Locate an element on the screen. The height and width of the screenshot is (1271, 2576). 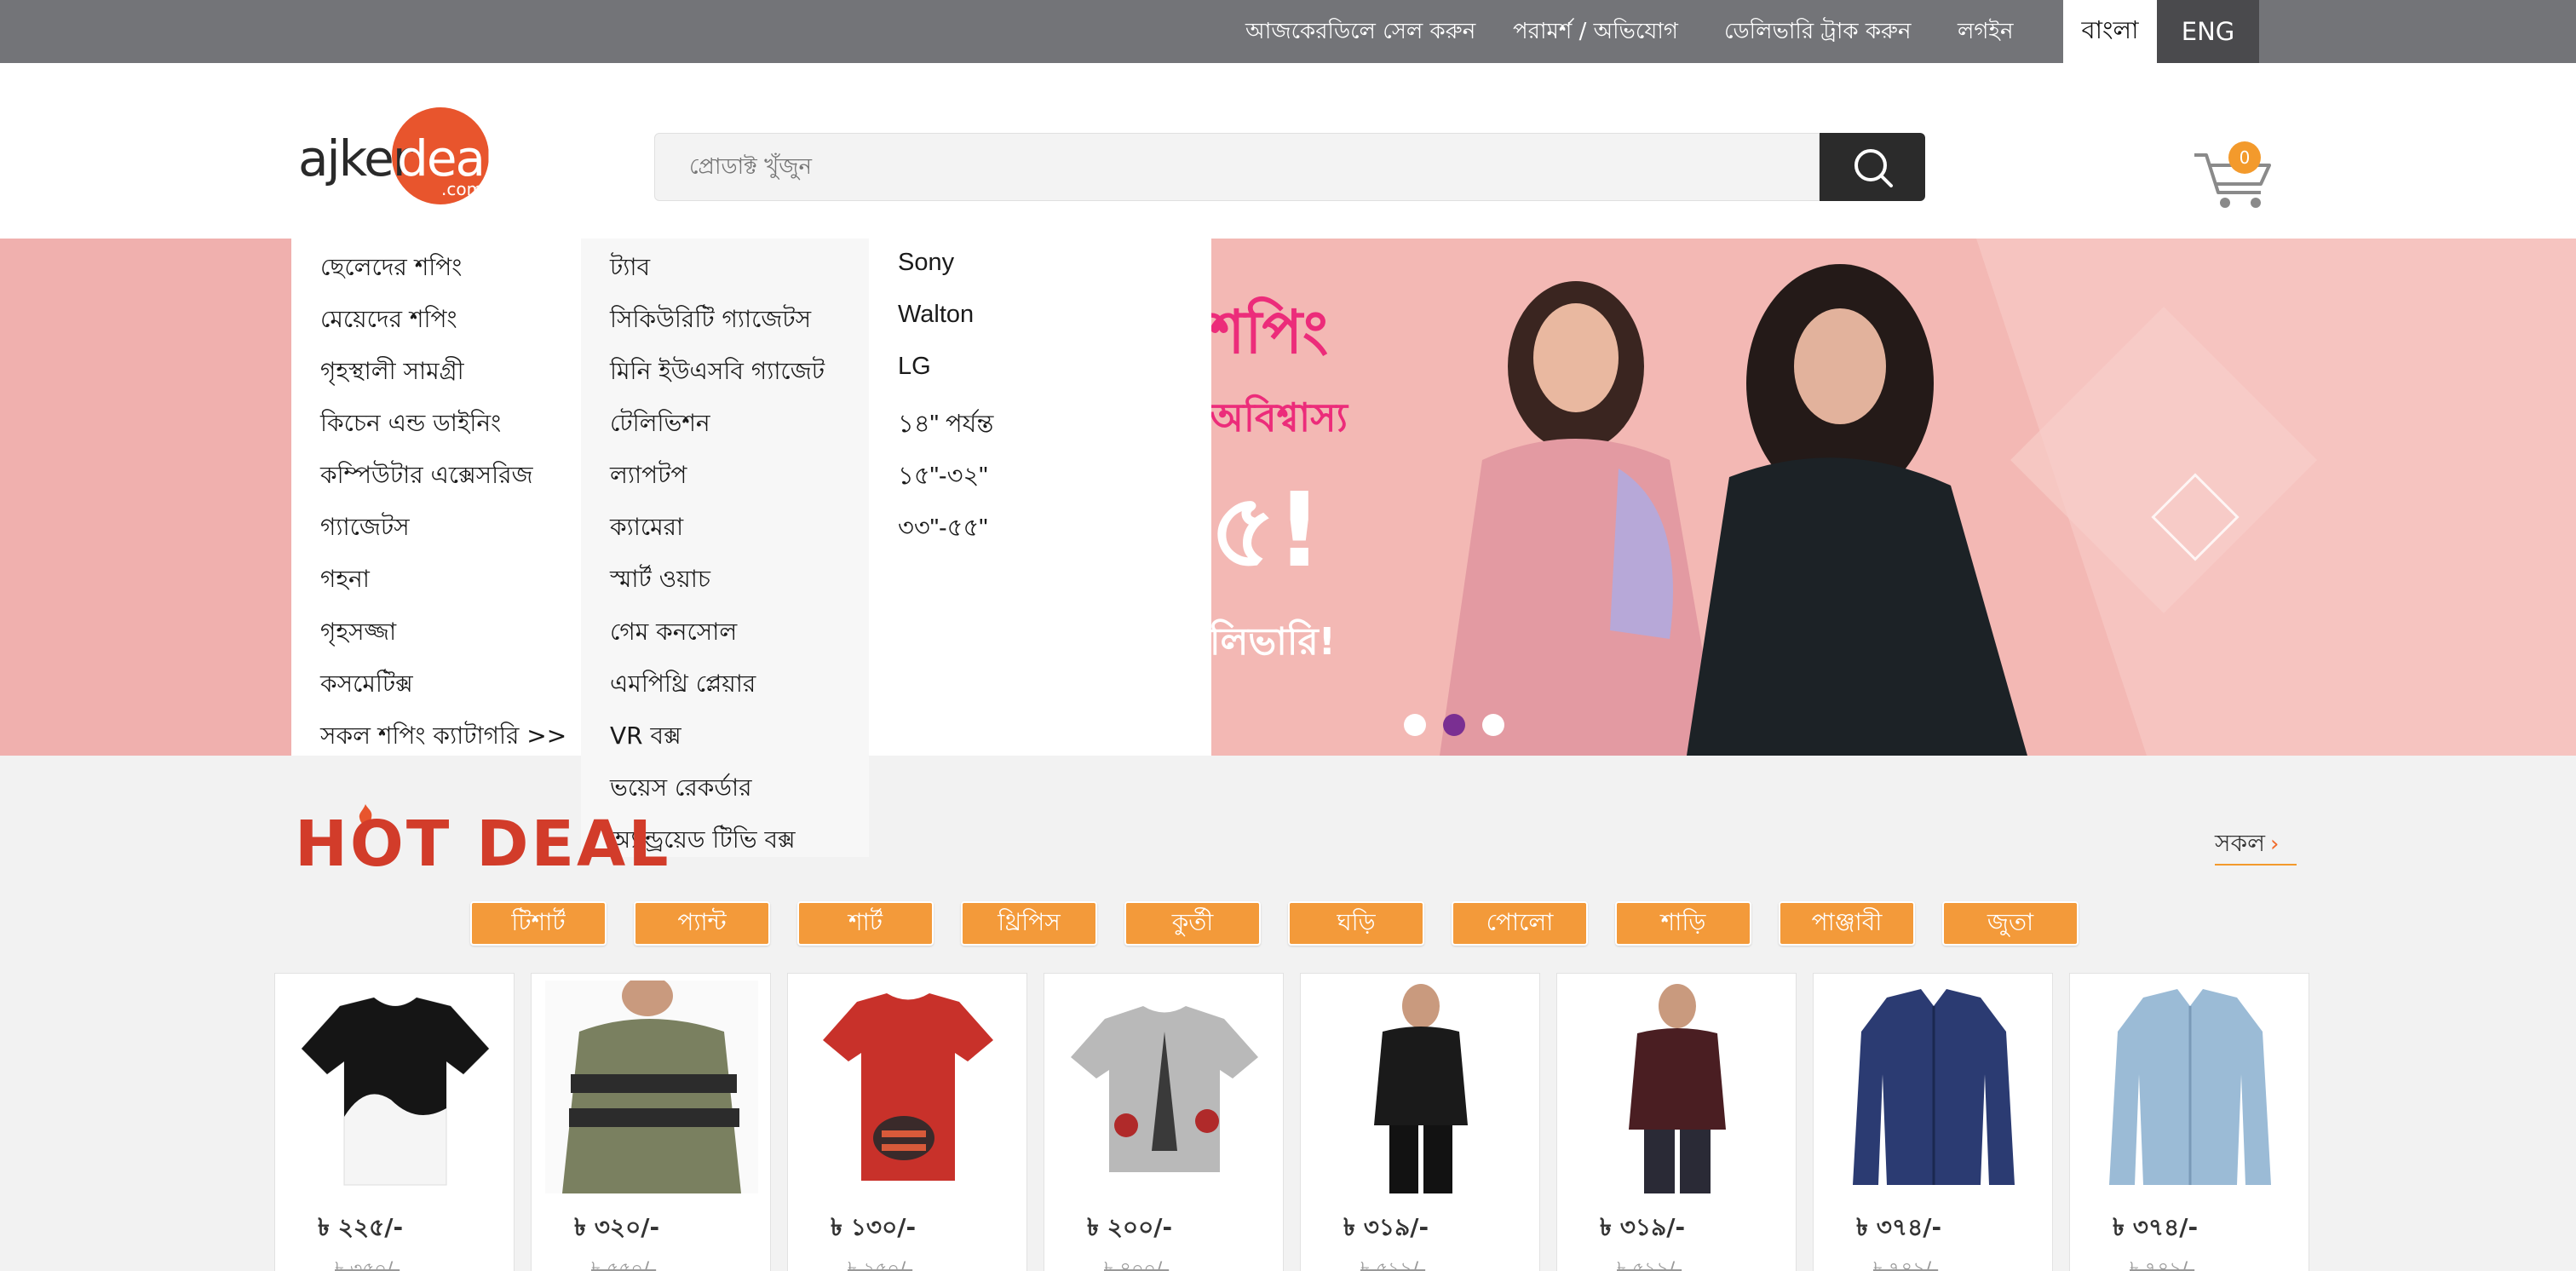
menu-item-mini-usb-gadget: মিনি ইউএসবি গ্যাজেট is located at coordinates (718, 373).